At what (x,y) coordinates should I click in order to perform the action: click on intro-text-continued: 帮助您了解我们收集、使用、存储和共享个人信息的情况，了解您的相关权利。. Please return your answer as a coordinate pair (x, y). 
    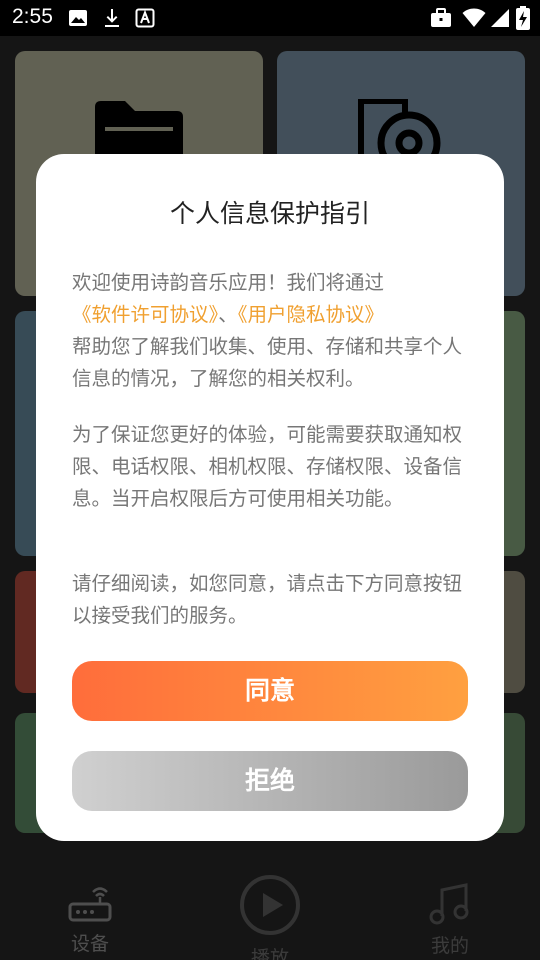
    Looking at the image, I should click on (267, 362).